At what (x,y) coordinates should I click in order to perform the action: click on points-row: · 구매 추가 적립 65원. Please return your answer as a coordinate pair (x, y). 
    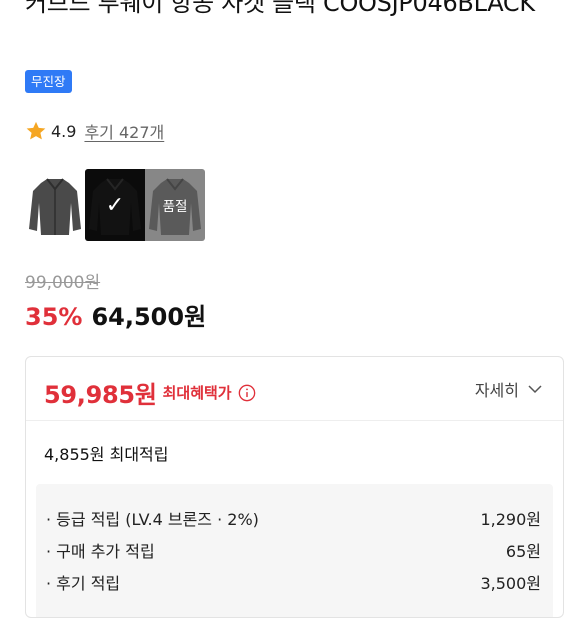
    Looking at the image, I should click on (293, 550).